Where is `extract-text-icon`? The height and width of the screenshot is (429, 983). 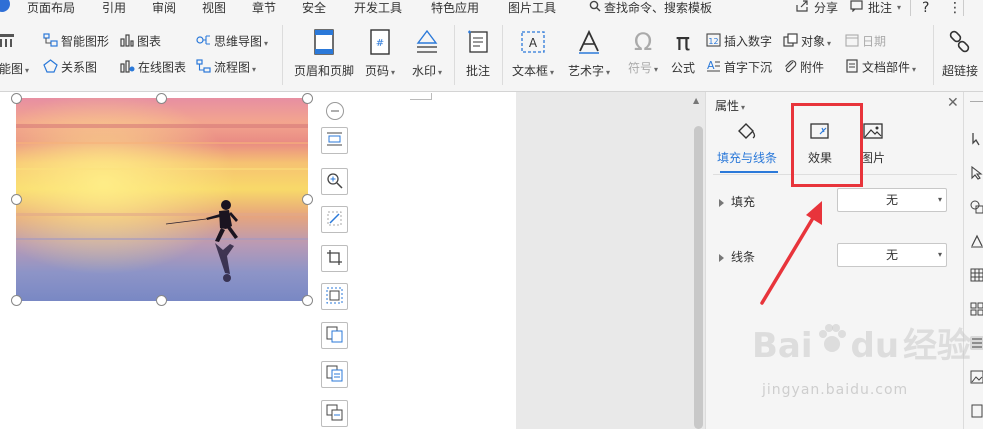 extract-text-icon is located at coordinates (334, 375).